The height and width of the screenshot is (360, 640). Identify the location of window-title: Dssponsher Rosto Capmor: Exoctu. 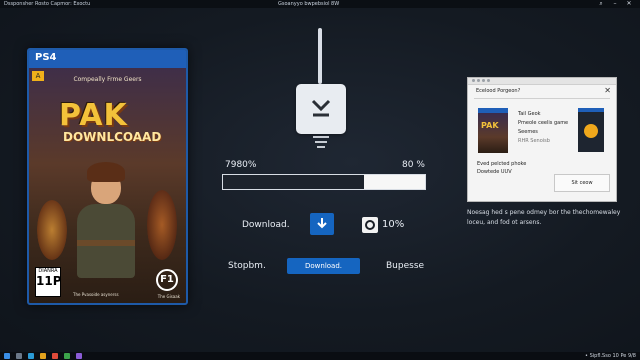
(47, 4).